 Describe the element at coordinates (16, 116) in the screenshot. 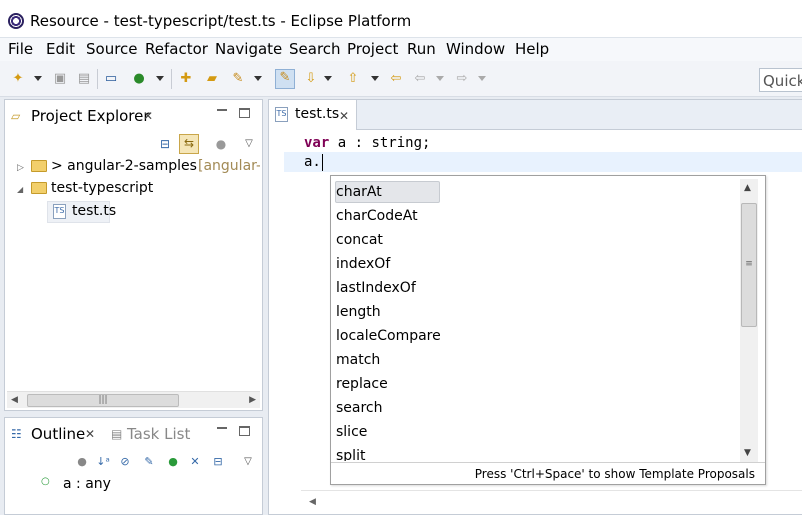

I see `project-explorer-icon: ▱` at that location.